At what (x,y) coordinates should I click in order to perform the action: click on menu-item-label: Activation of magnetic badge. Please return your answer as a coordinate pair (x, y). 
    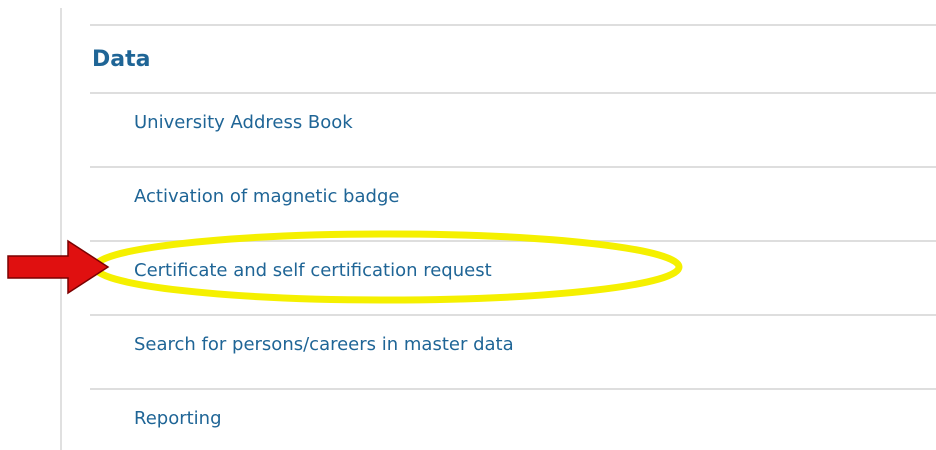
    Looking at the image, I should click on (267, 196).